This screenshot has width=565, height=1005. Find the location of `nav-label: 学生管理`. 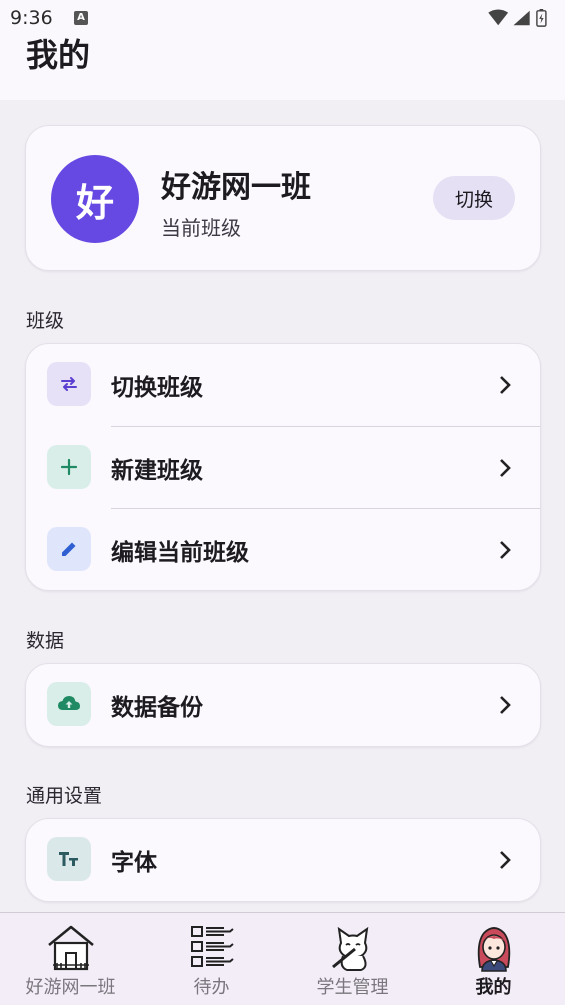

nav-label: 学生管理 is located at coordinates (352, 987).